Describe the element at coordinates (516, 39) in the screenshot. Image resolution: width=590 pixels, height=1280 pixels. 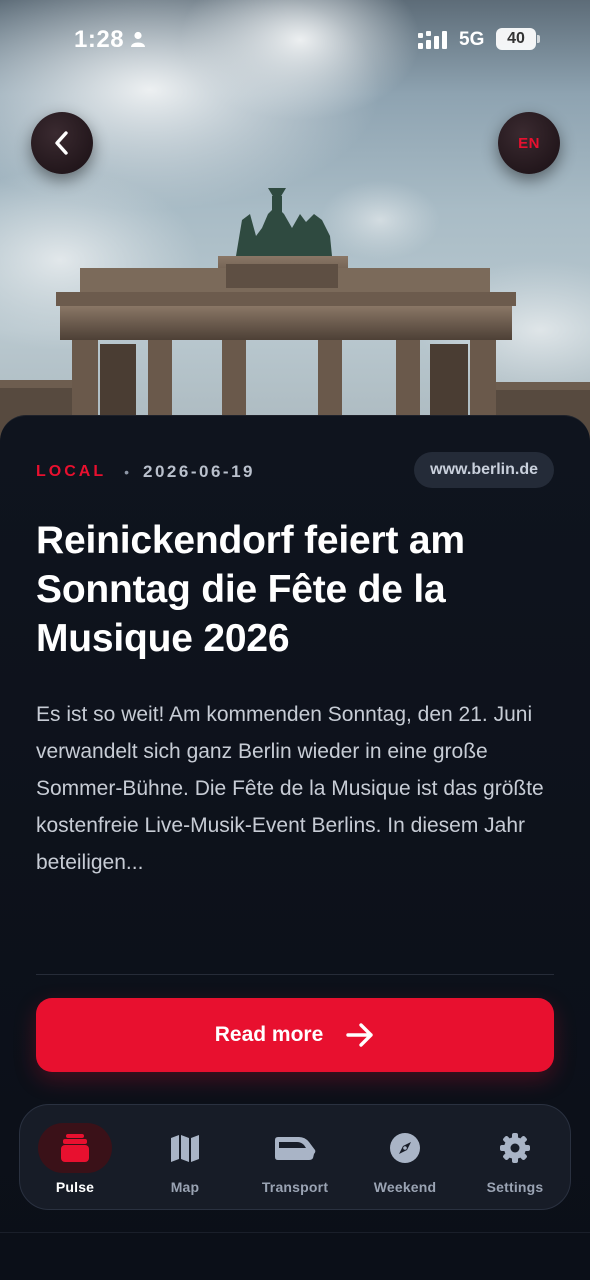
I see `battery-icon: 40` at that location.